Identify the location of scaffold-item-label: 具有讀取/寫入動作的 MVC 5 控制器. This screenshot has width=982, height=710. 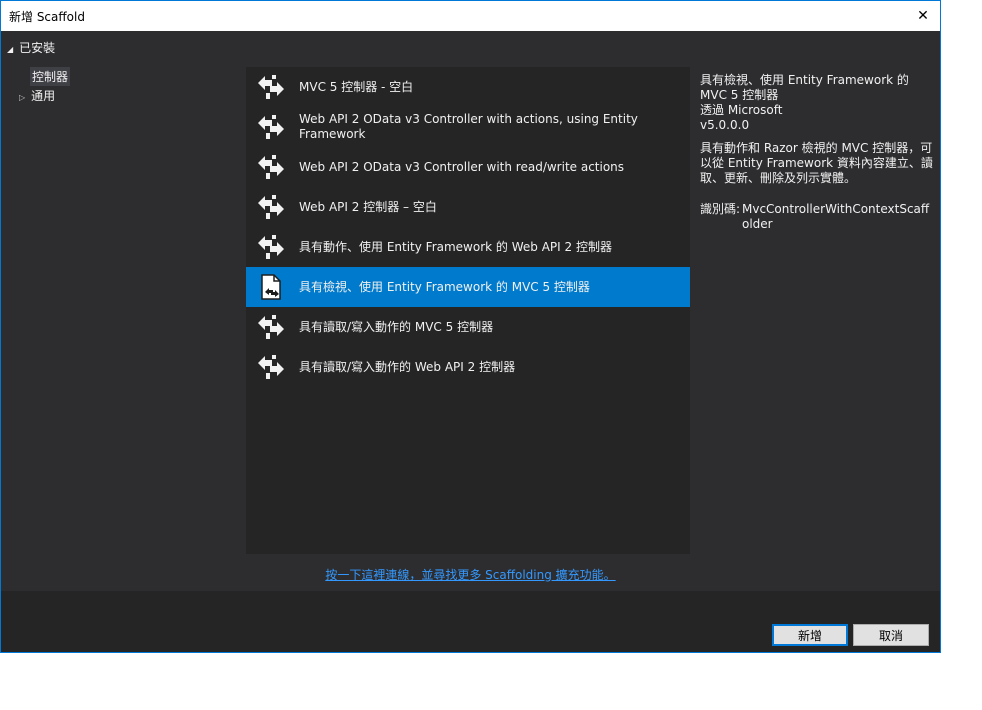
(396, 326).